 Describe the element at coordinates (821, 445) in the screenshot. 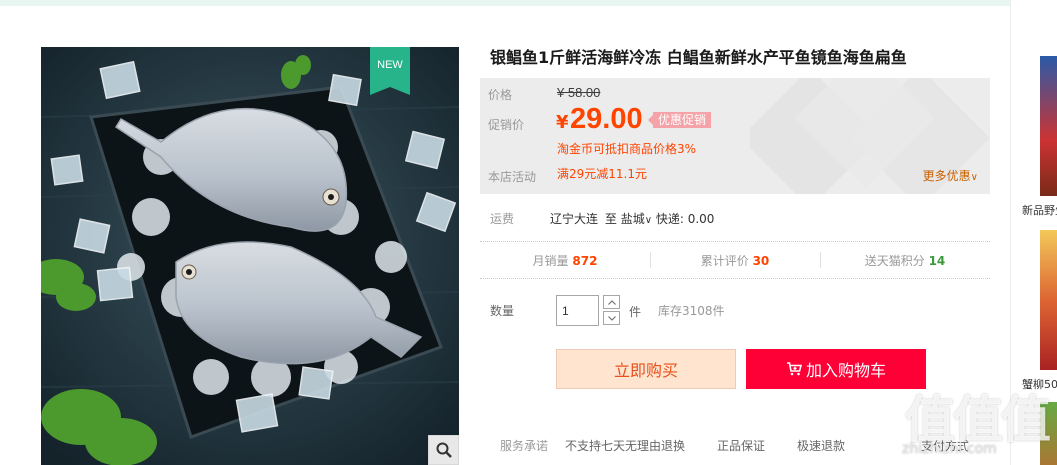

I see `service-item: 极速退款` at that location.